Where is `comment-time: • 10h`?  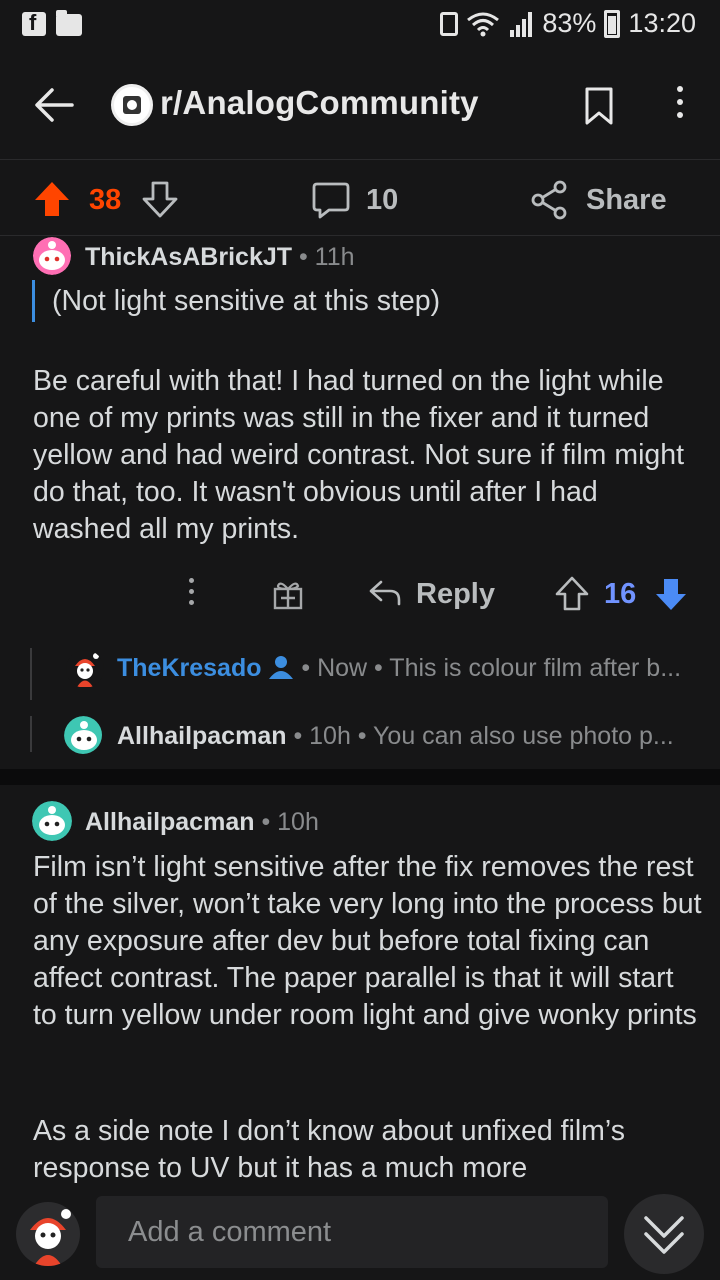 comment-time: • 10h is located at coordinates (286, 822).